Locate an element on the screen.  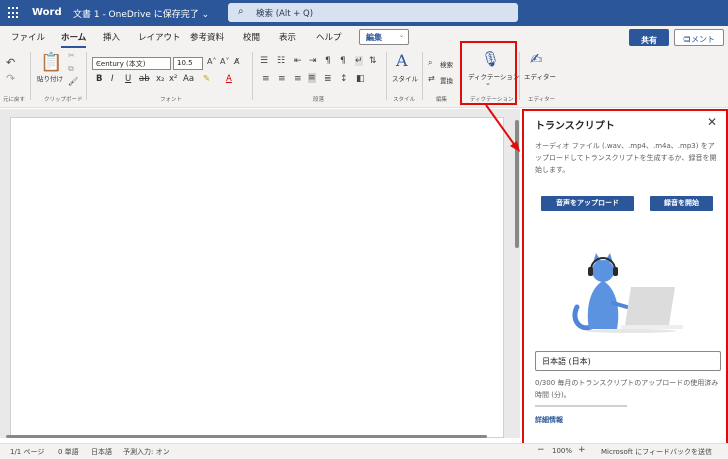
styles-icon: A is located at coordinates (402, 60).